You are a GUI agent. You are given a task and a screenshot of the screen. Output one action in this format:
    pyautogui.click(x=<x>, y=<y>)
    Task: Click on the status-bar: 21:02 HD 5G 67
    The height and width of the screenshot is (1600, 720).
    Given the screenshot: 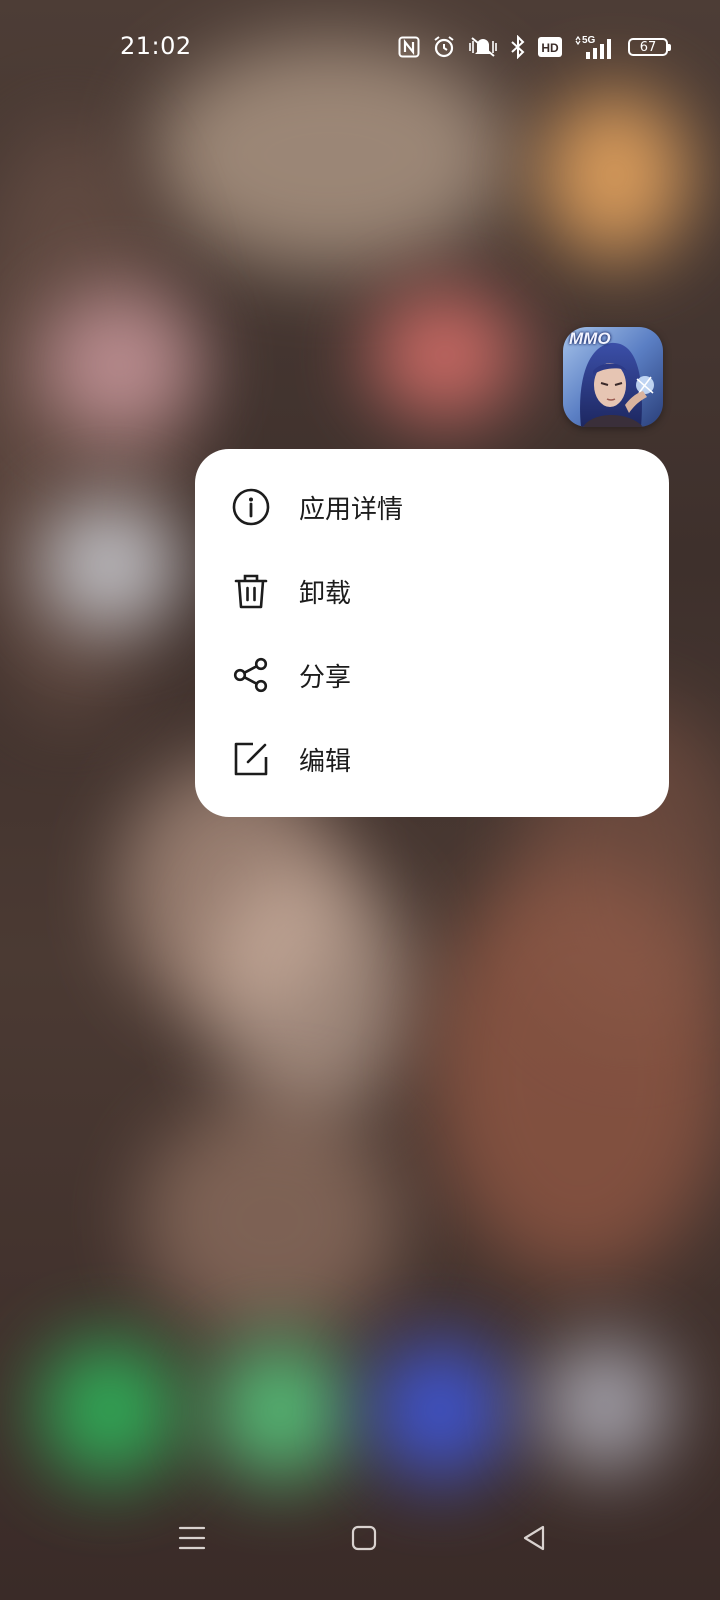 What is the action you would take?
    pyautogui.click(x=360, y=48)
    